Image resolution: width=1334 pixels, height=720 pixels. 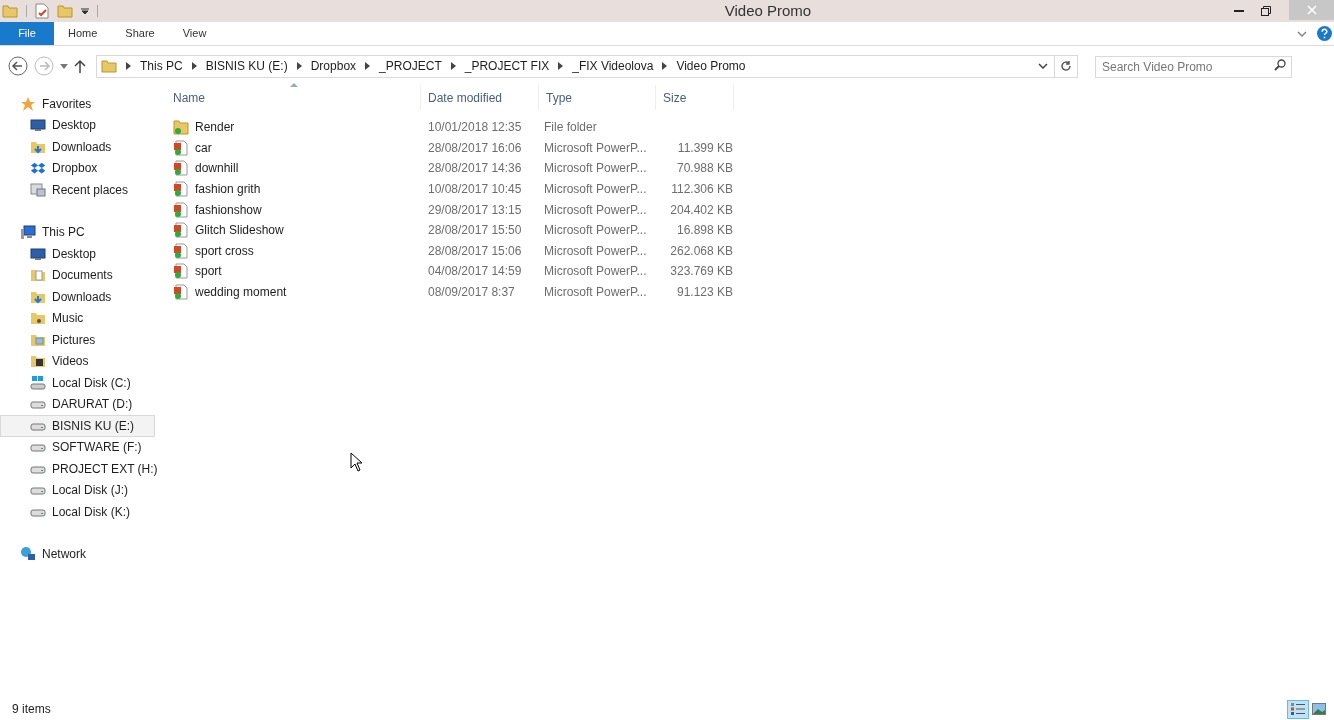 What do you see at coordinates (77, 340) in the screenshot?
I see `nav-item: Pictures` at bounding box center [77, 340].